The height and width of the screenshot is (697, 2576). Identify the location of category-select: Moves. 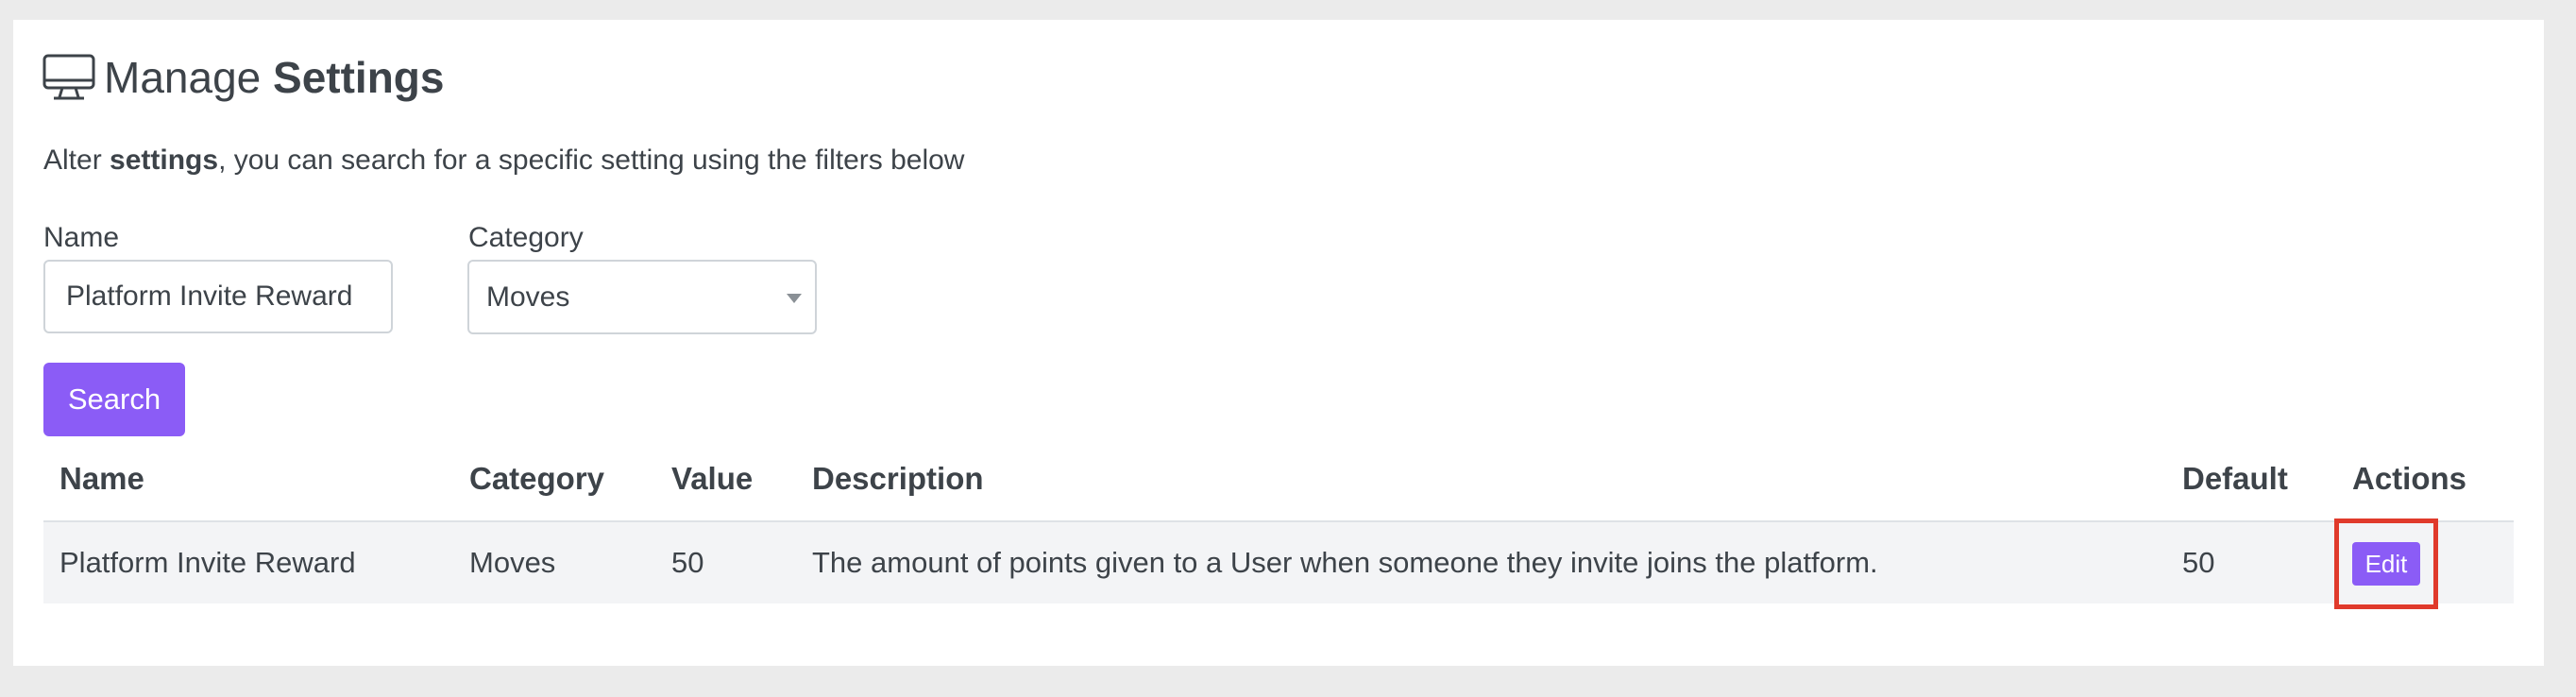
(642, 297).